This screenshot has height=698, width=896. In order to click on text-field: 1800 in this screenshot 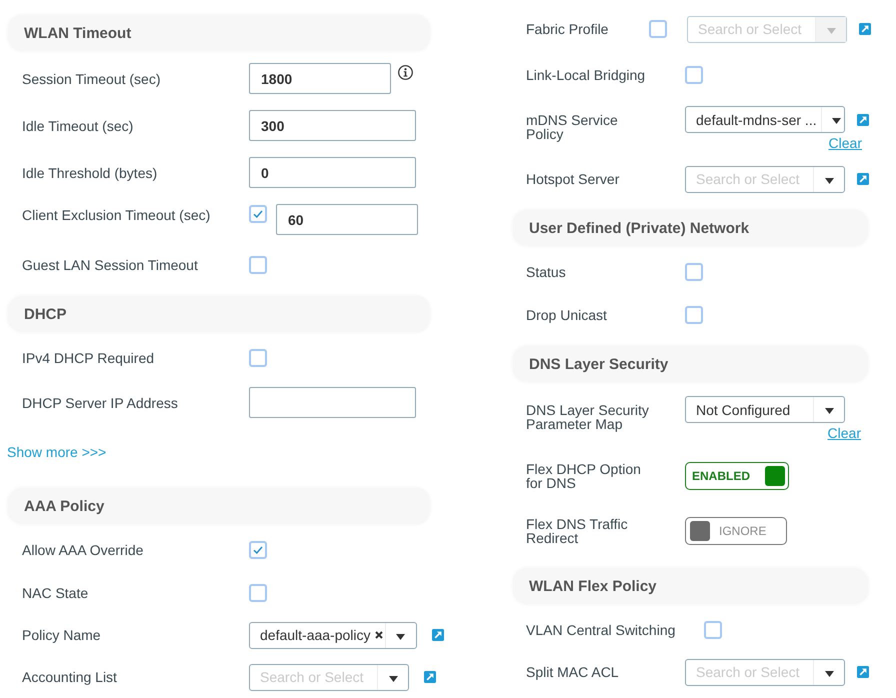, I will do `click(320, 78)`.